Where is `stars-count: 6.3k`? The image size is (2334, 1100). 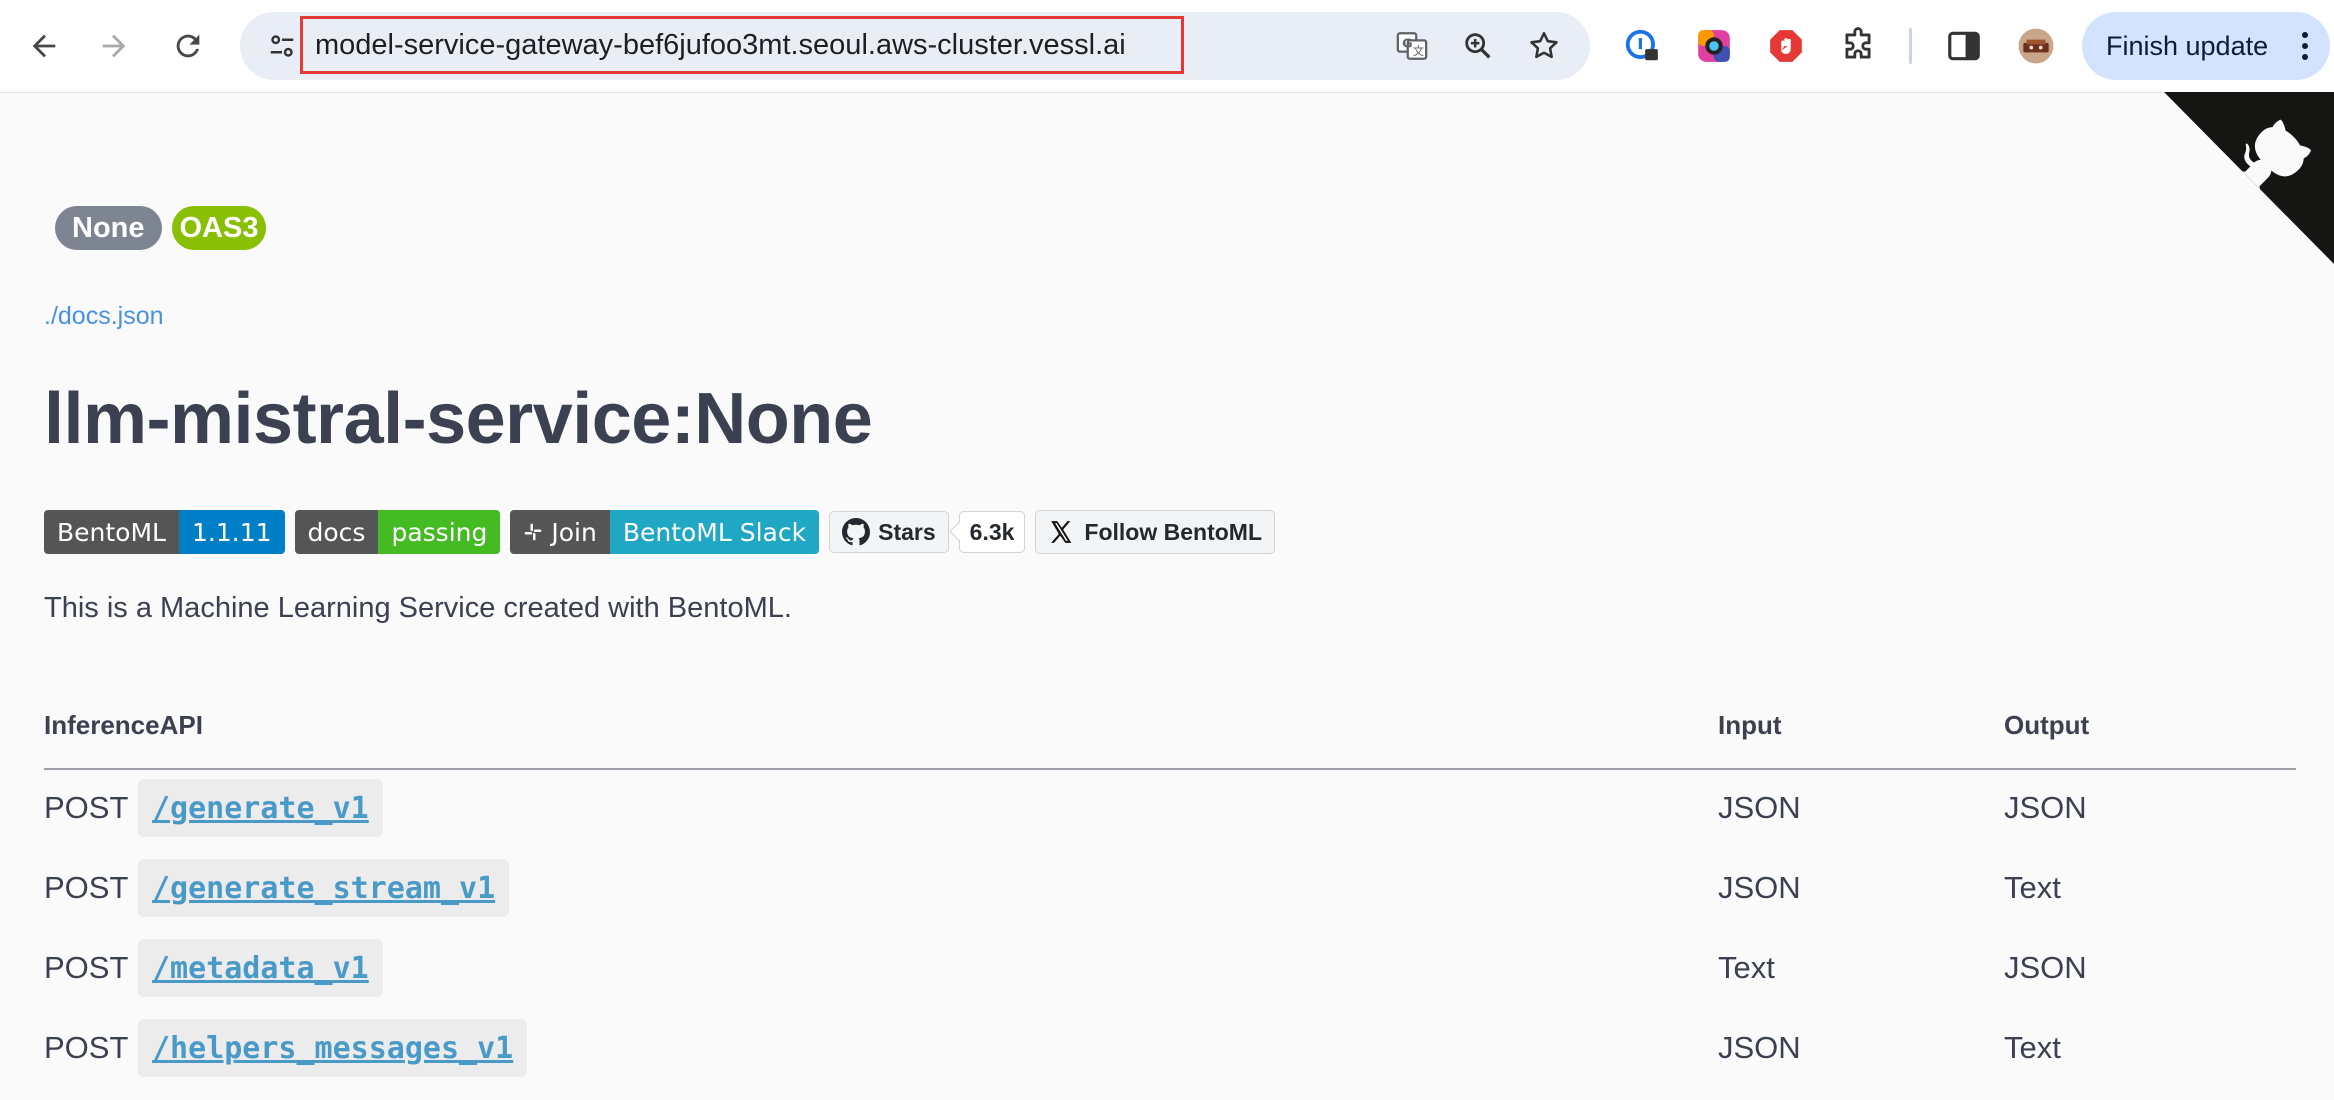 stars-count: 6.3k is located at coordinates (992, 532).